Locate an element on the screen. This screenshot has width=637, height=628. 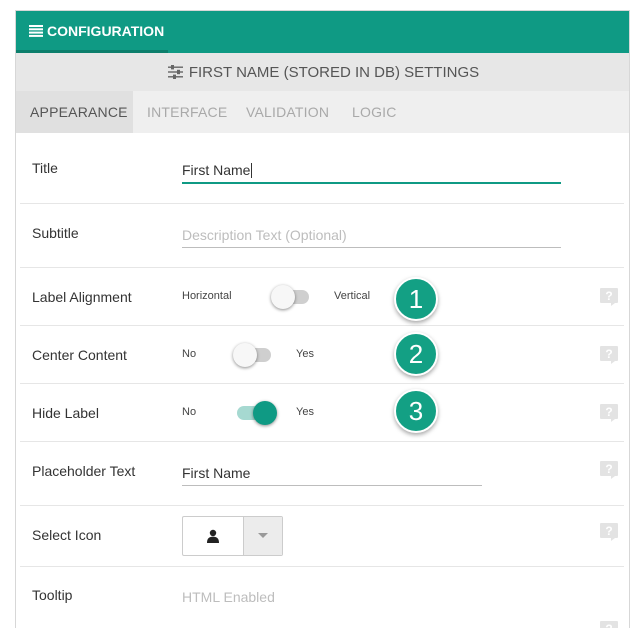
configuration-tab: CONFIGURATION is located at coordinates (92, 32).